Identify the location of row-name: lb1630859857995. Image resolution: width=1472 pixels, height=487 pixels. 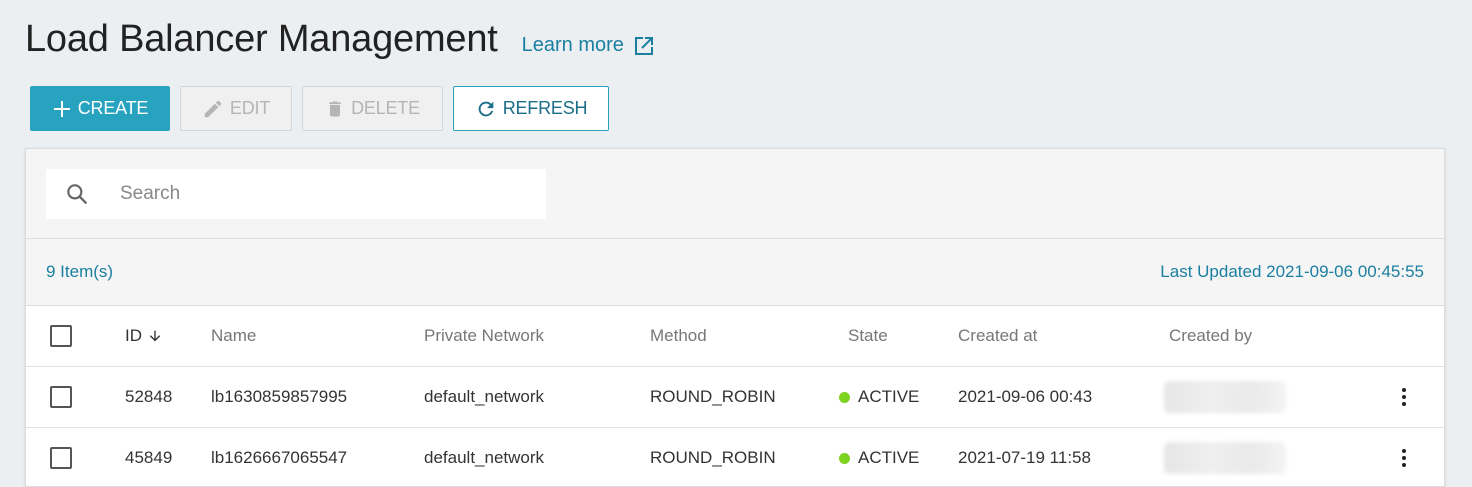
(279, 396).